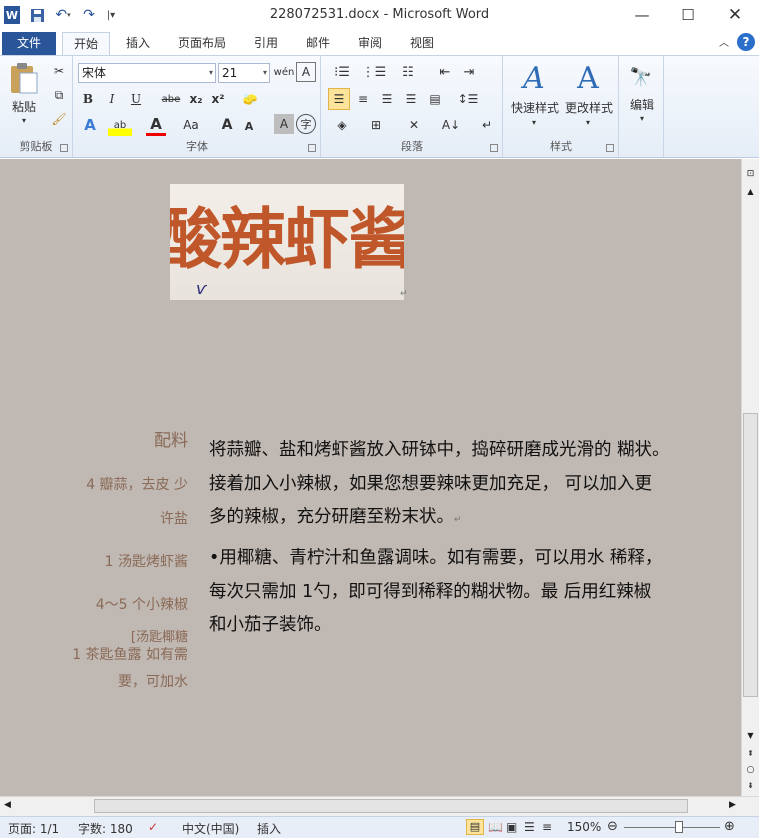  I want to click on zoom-level: 150%, so click(584, 827).